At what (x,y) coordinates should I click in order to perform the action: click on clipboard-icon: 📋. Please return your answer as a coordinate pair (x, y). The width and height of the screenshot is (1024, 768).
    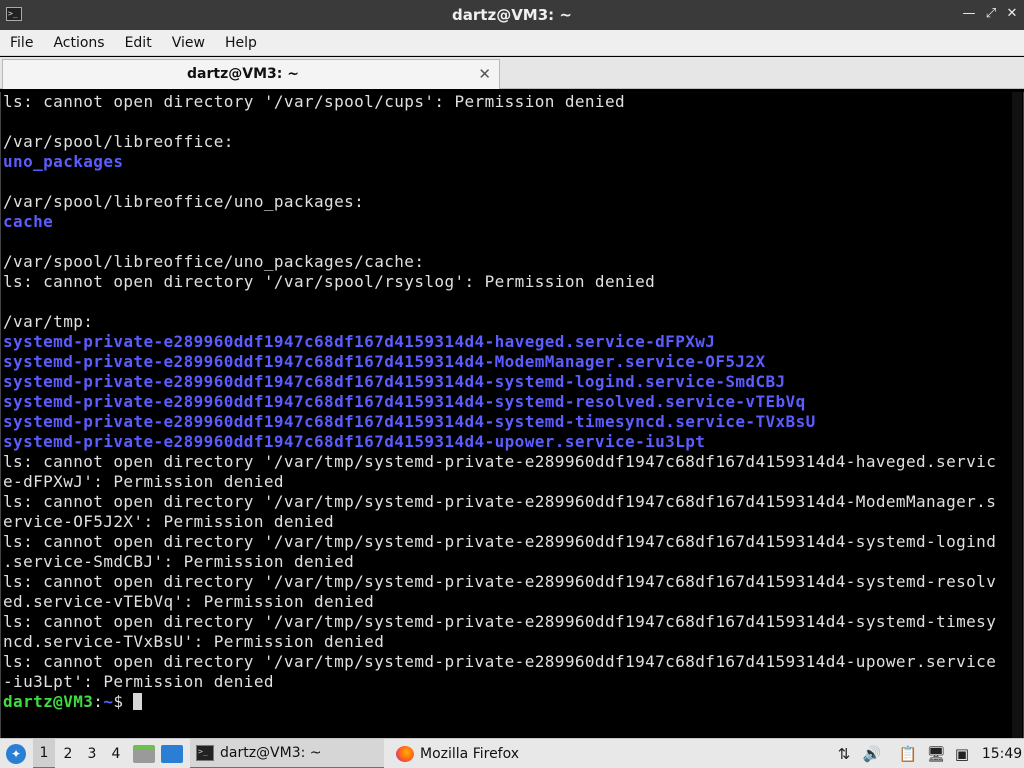
    Looking at the image, I should click on (908, 753).